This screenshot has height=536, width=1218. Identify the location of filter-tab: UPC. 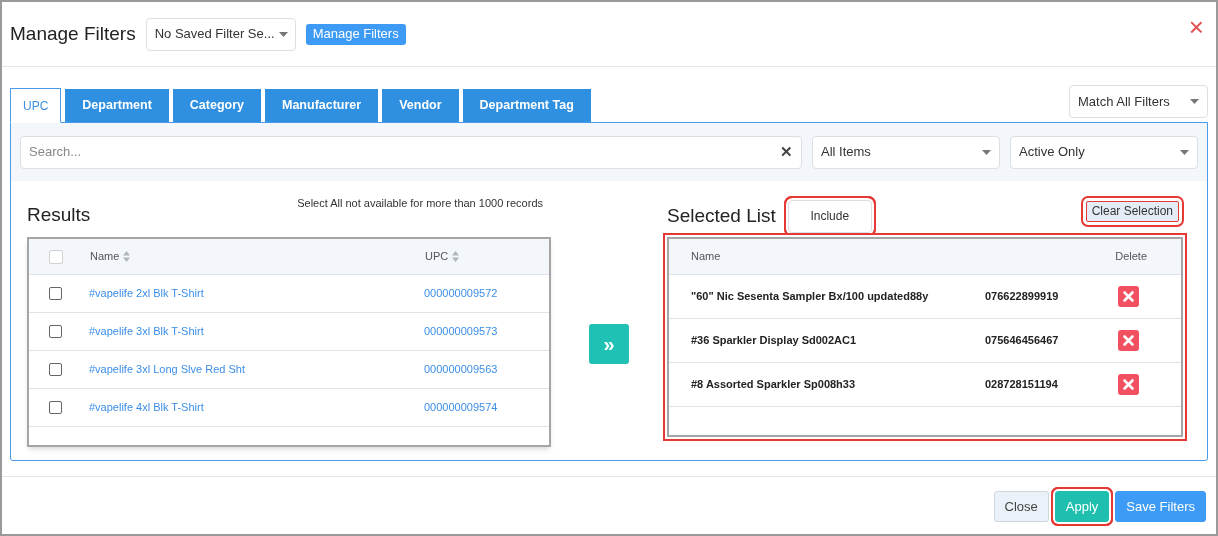
(36, 105).